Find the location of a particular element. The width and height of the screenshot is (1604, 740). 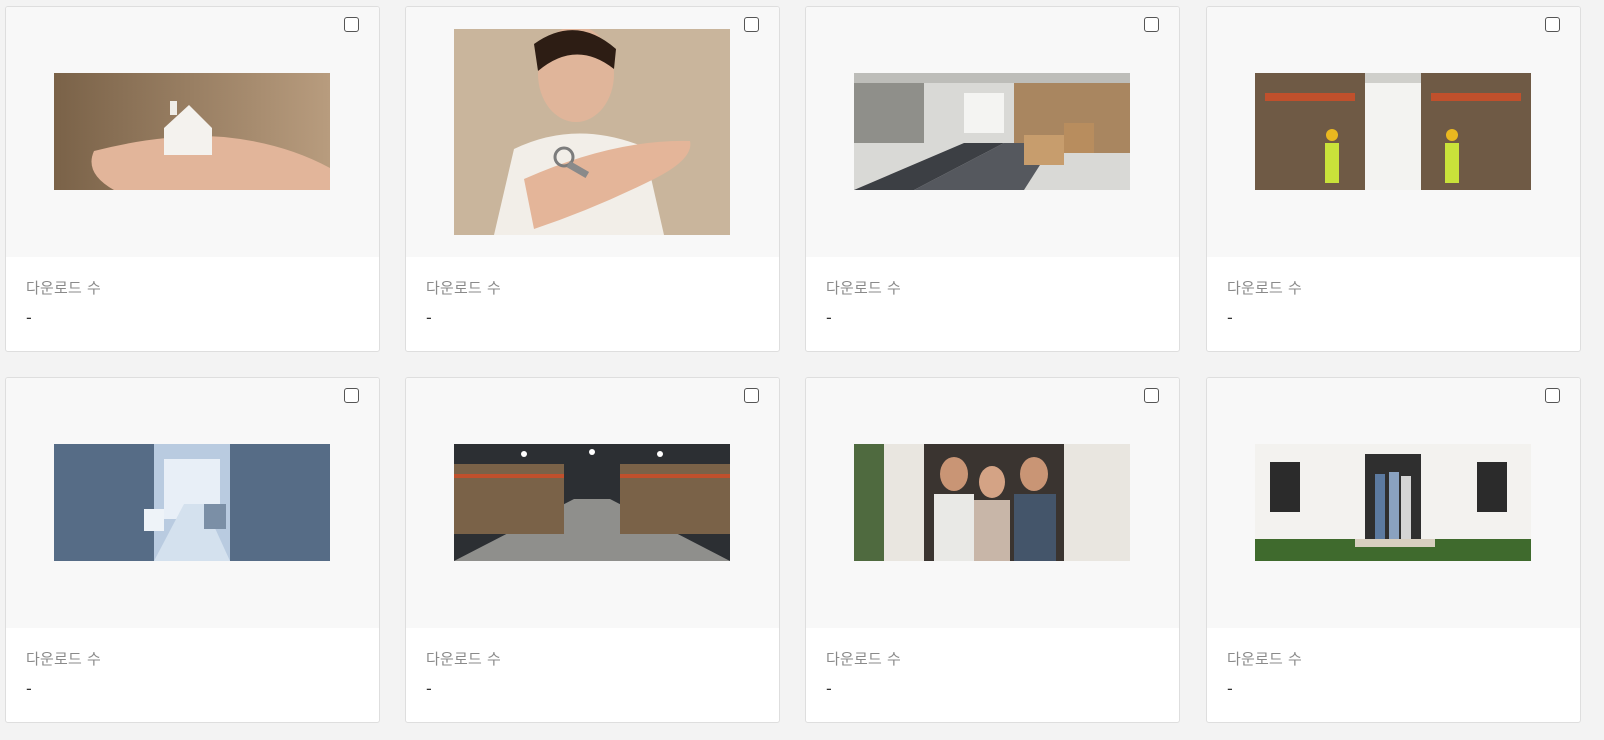

family-at-door-keys-photo is located at coordinates (992, 502).